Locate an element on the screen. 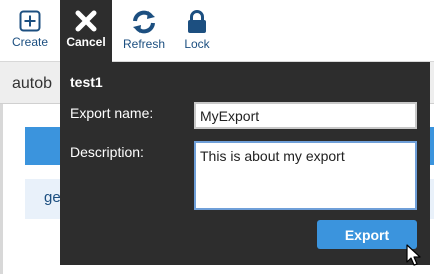 The image size is (434, 274). refresh-label: Refresh is located at coordinates (144, 44).